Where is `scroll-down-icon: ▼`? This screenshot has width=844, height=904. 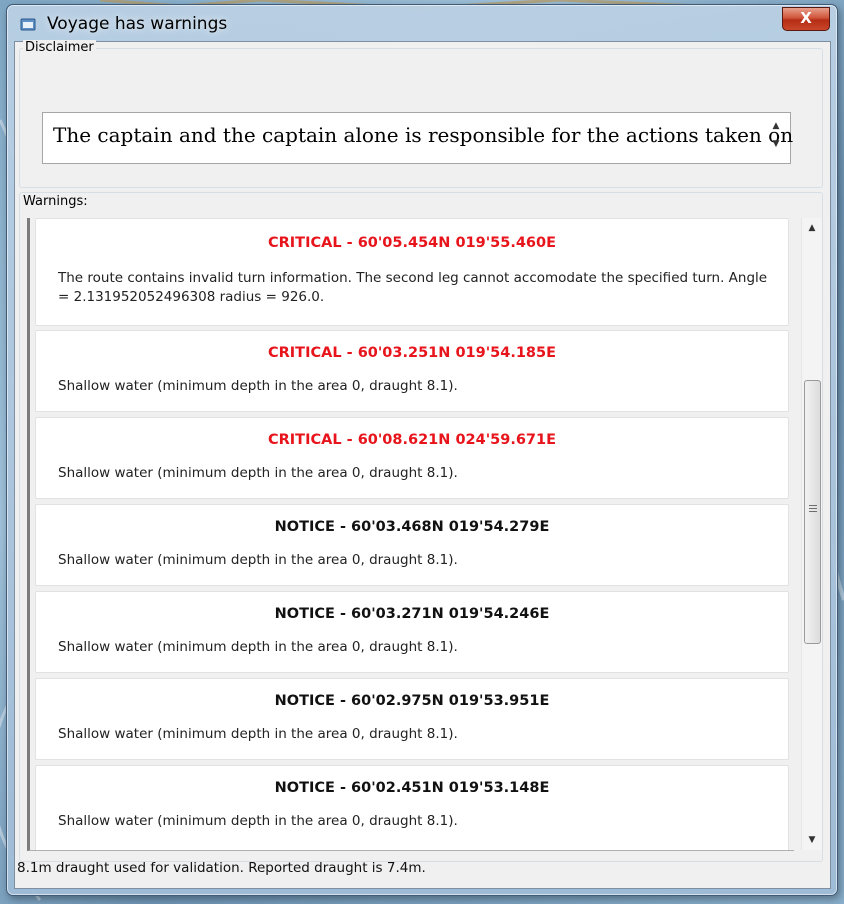
scroll-down-icon: ▼ is located at coordinates (812, 840).